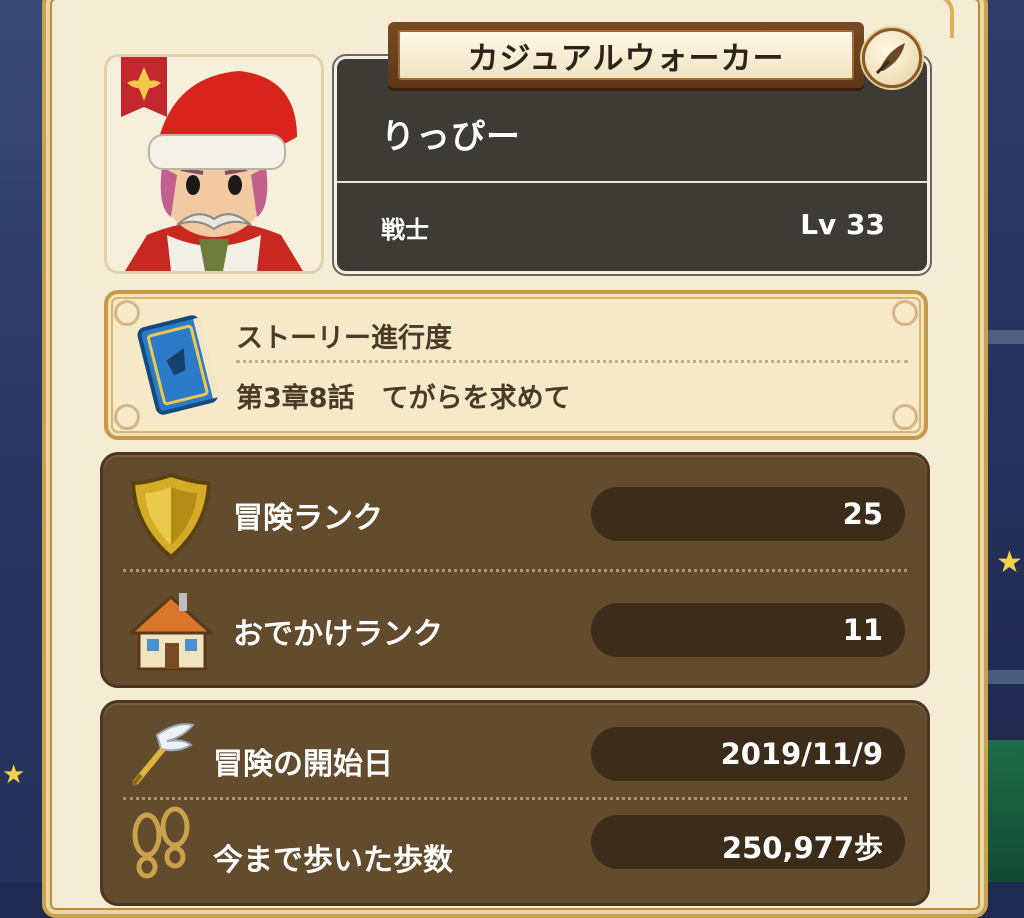 This screenshot has height=918, width=1024. Describe the element at coordinates (405, 230) in the screenshot. I see `job-label: 戦士` at that location.